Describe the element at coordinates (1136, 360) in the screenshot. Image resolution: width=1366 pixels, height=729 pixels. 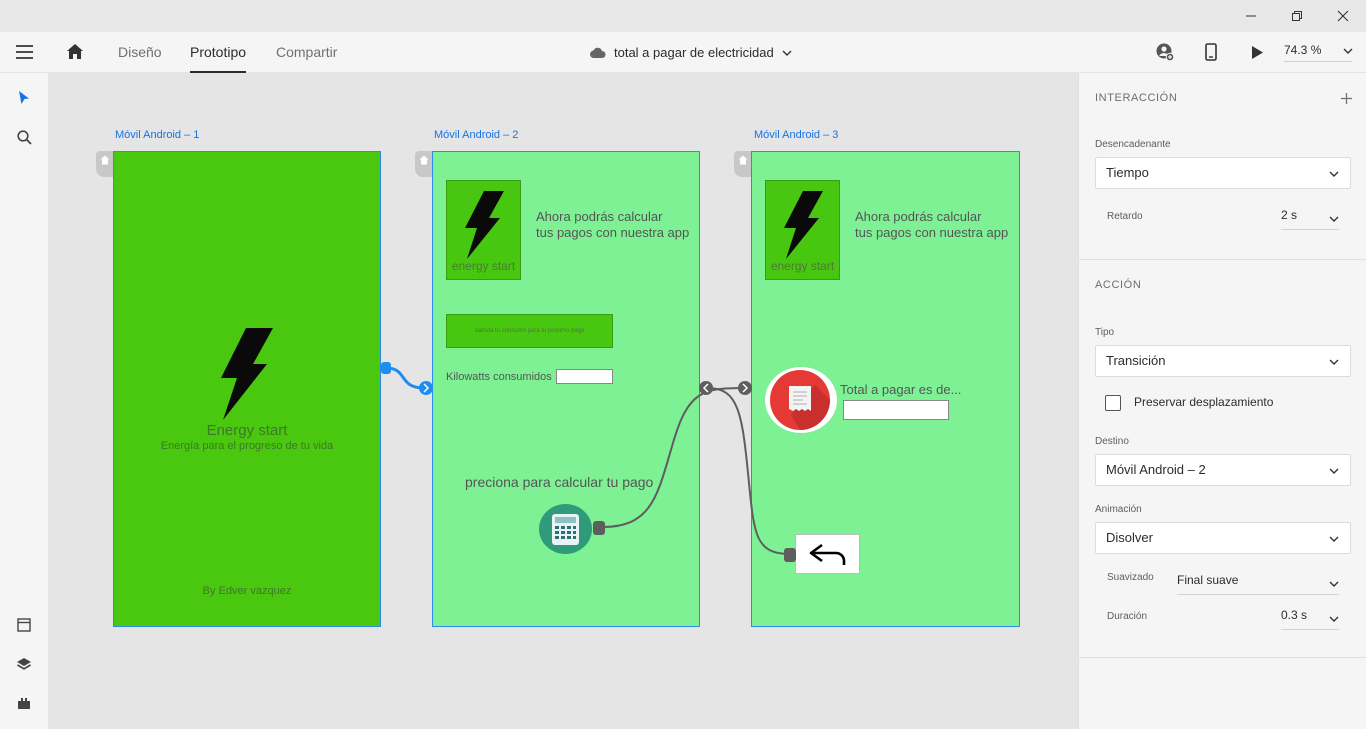
I see `type-value: Transición` at that location.